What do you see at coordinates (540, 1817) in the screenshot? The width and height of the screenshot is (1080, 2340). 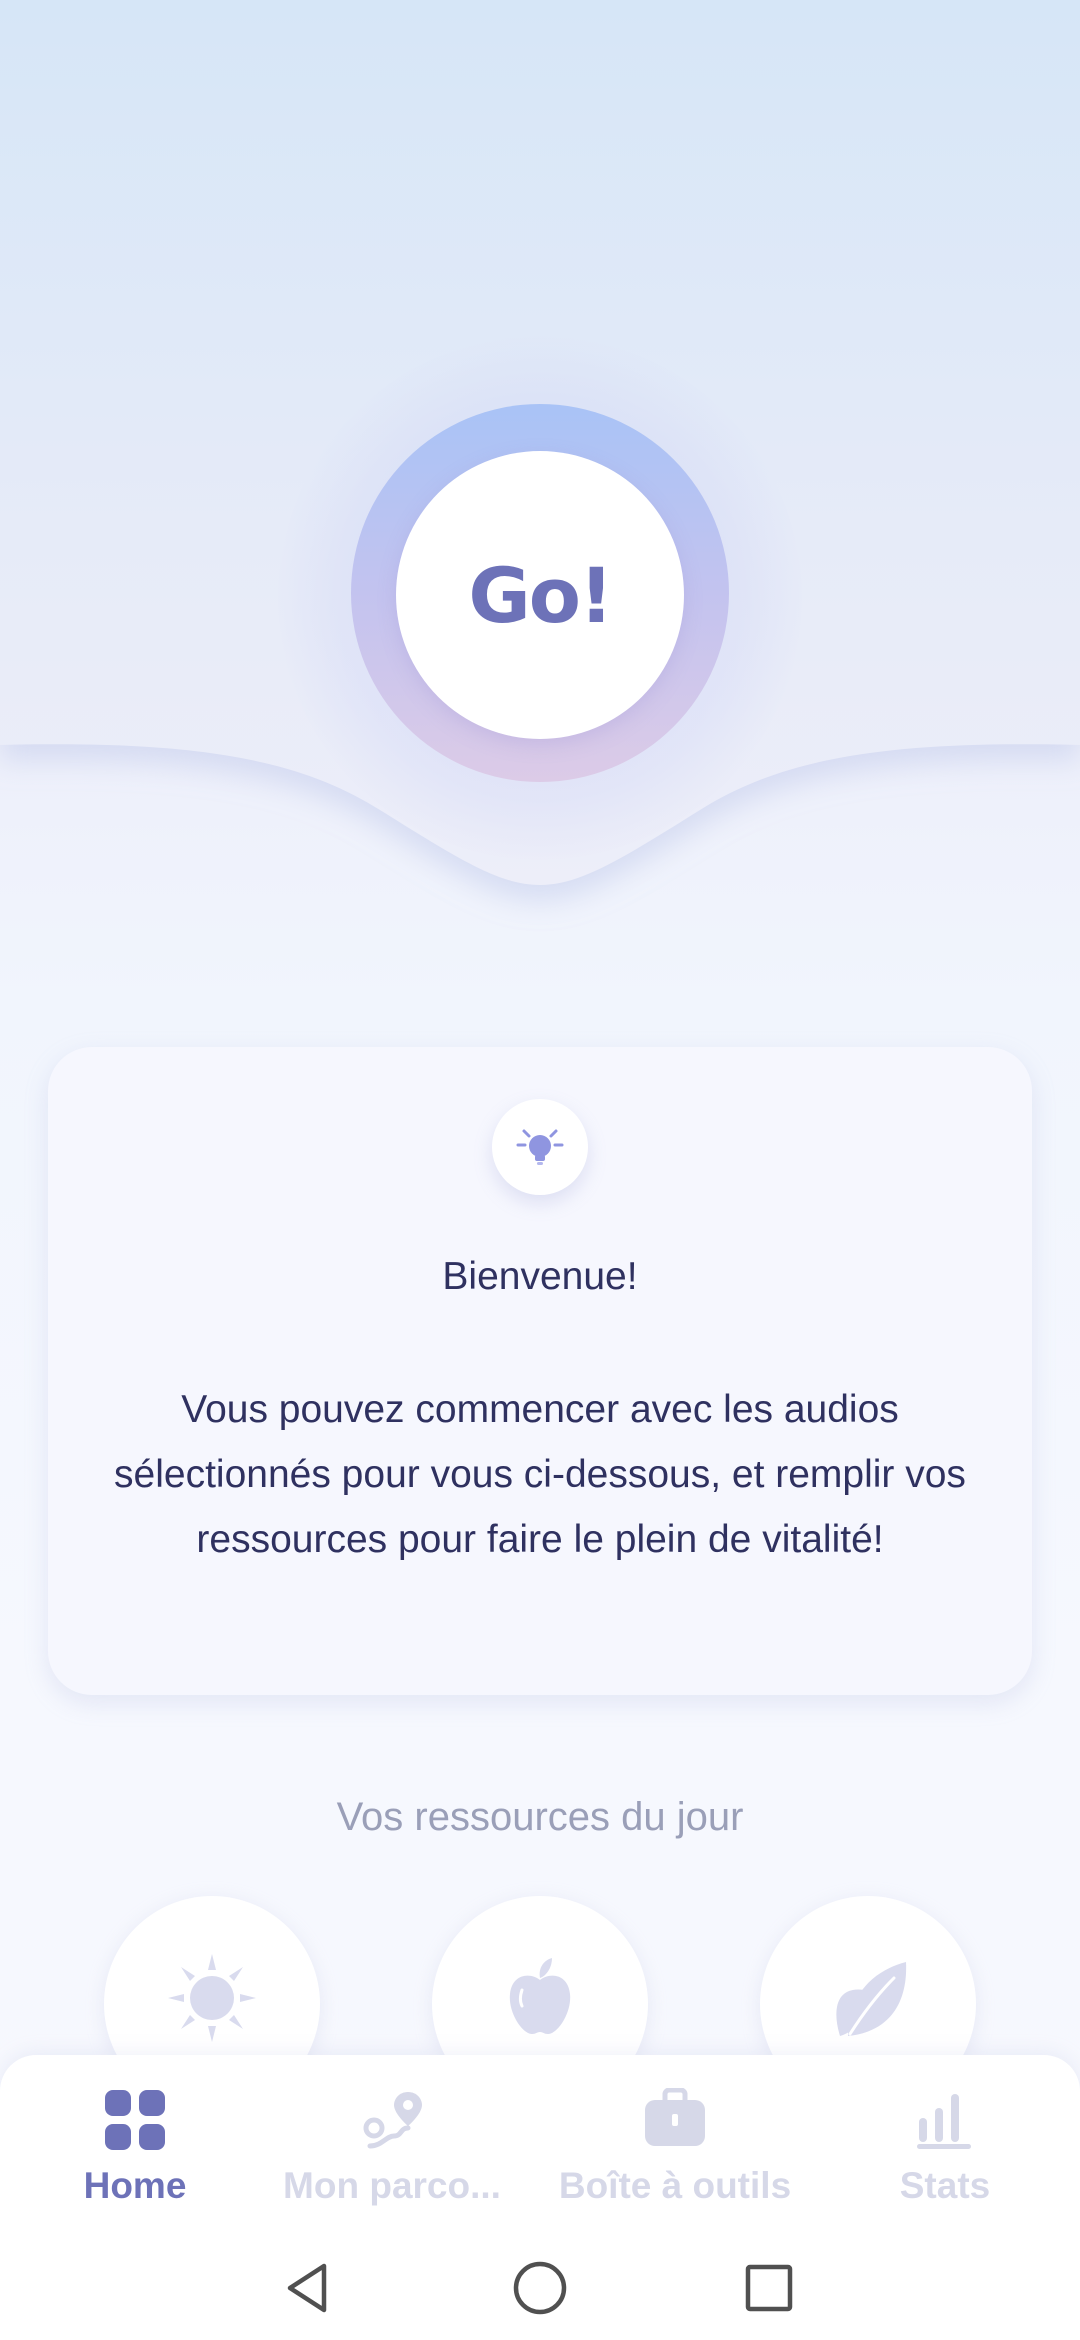 I see `resources-title: Vos ressources du jour` at bounding box center [540, 1817].